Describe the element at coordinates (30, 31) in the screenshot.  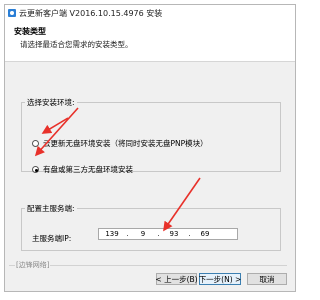
I see `page-title: 安装类型` at that location.